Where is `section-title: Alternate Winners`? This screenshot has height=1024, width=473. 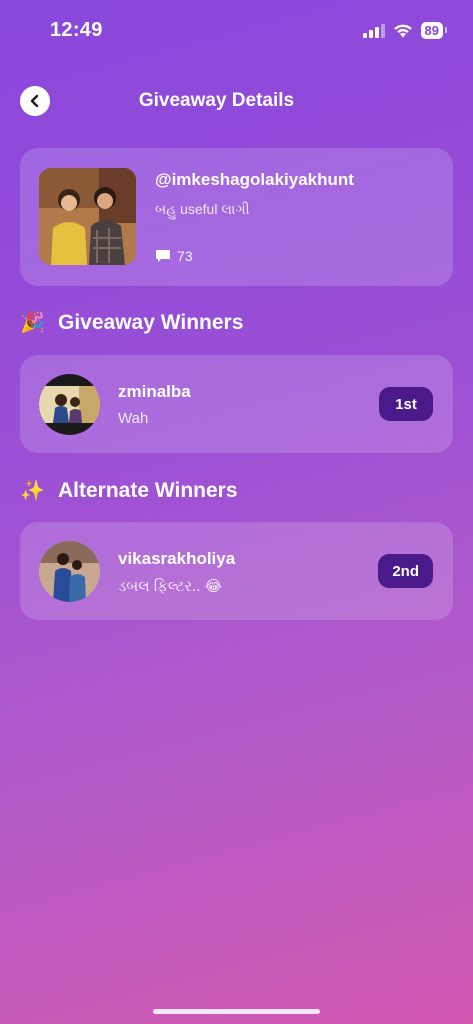
section-title: Alternate Winners is located at coordinates (148, 490).